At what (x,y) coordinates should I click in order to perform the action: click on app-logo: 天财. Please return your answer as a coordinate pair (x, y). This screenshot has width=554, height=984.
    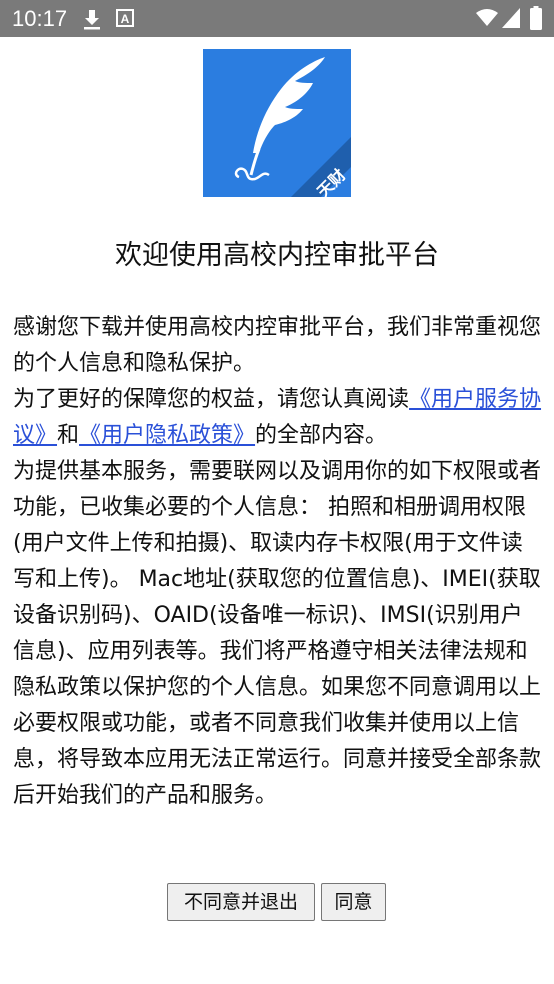
    Looking at the image, I should click on (277, 123).